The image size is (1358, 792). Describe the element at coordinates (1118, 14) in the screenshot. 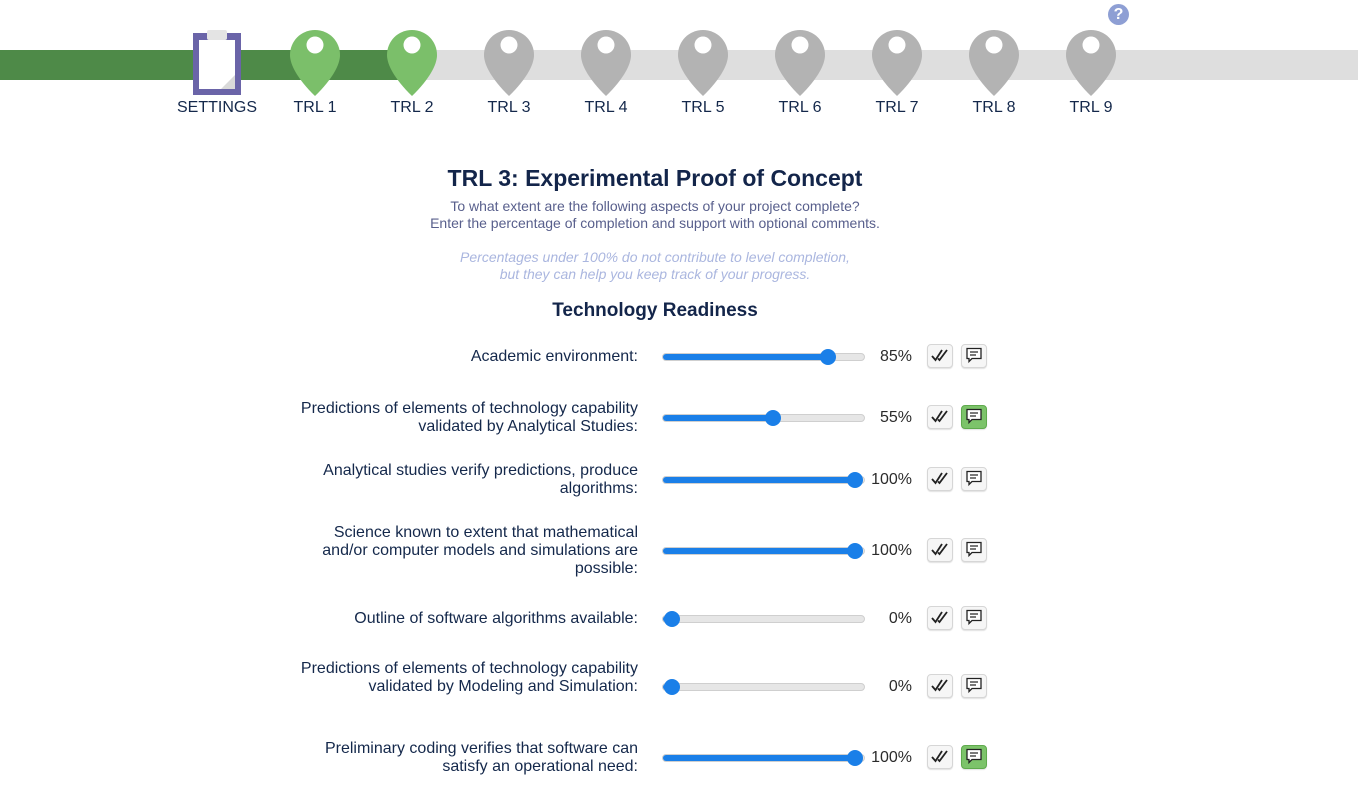

I see `help-icon: ?` at that location.